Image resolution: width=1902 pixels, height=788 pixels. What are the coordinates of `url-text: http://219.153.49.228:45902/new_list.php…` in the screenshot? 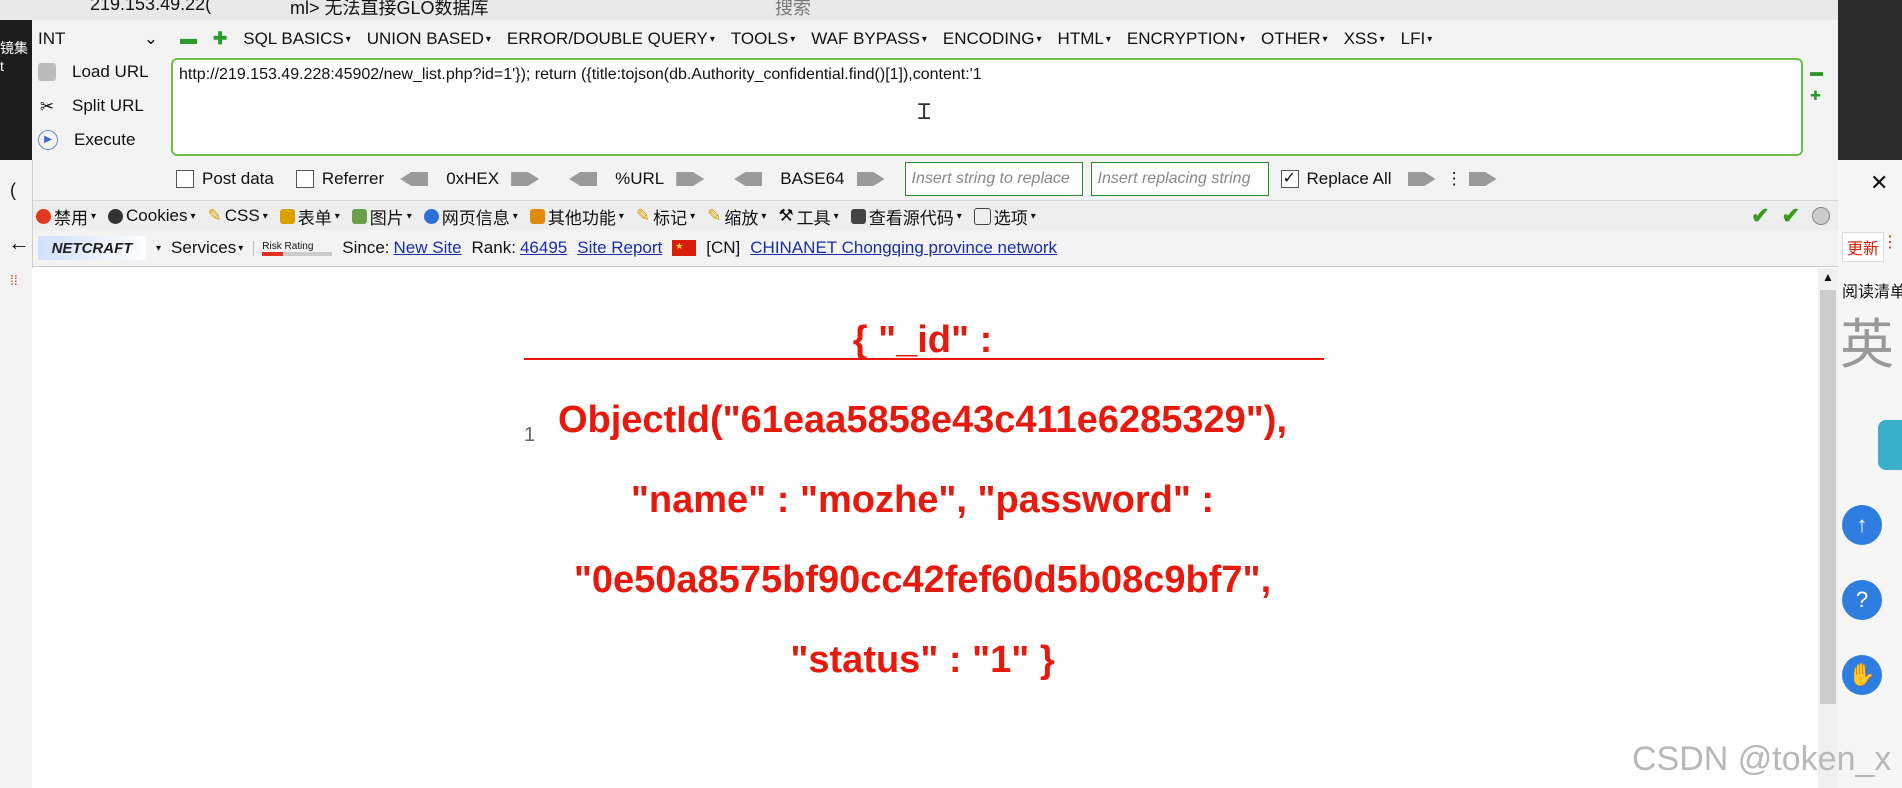 It's located at (580, 74).